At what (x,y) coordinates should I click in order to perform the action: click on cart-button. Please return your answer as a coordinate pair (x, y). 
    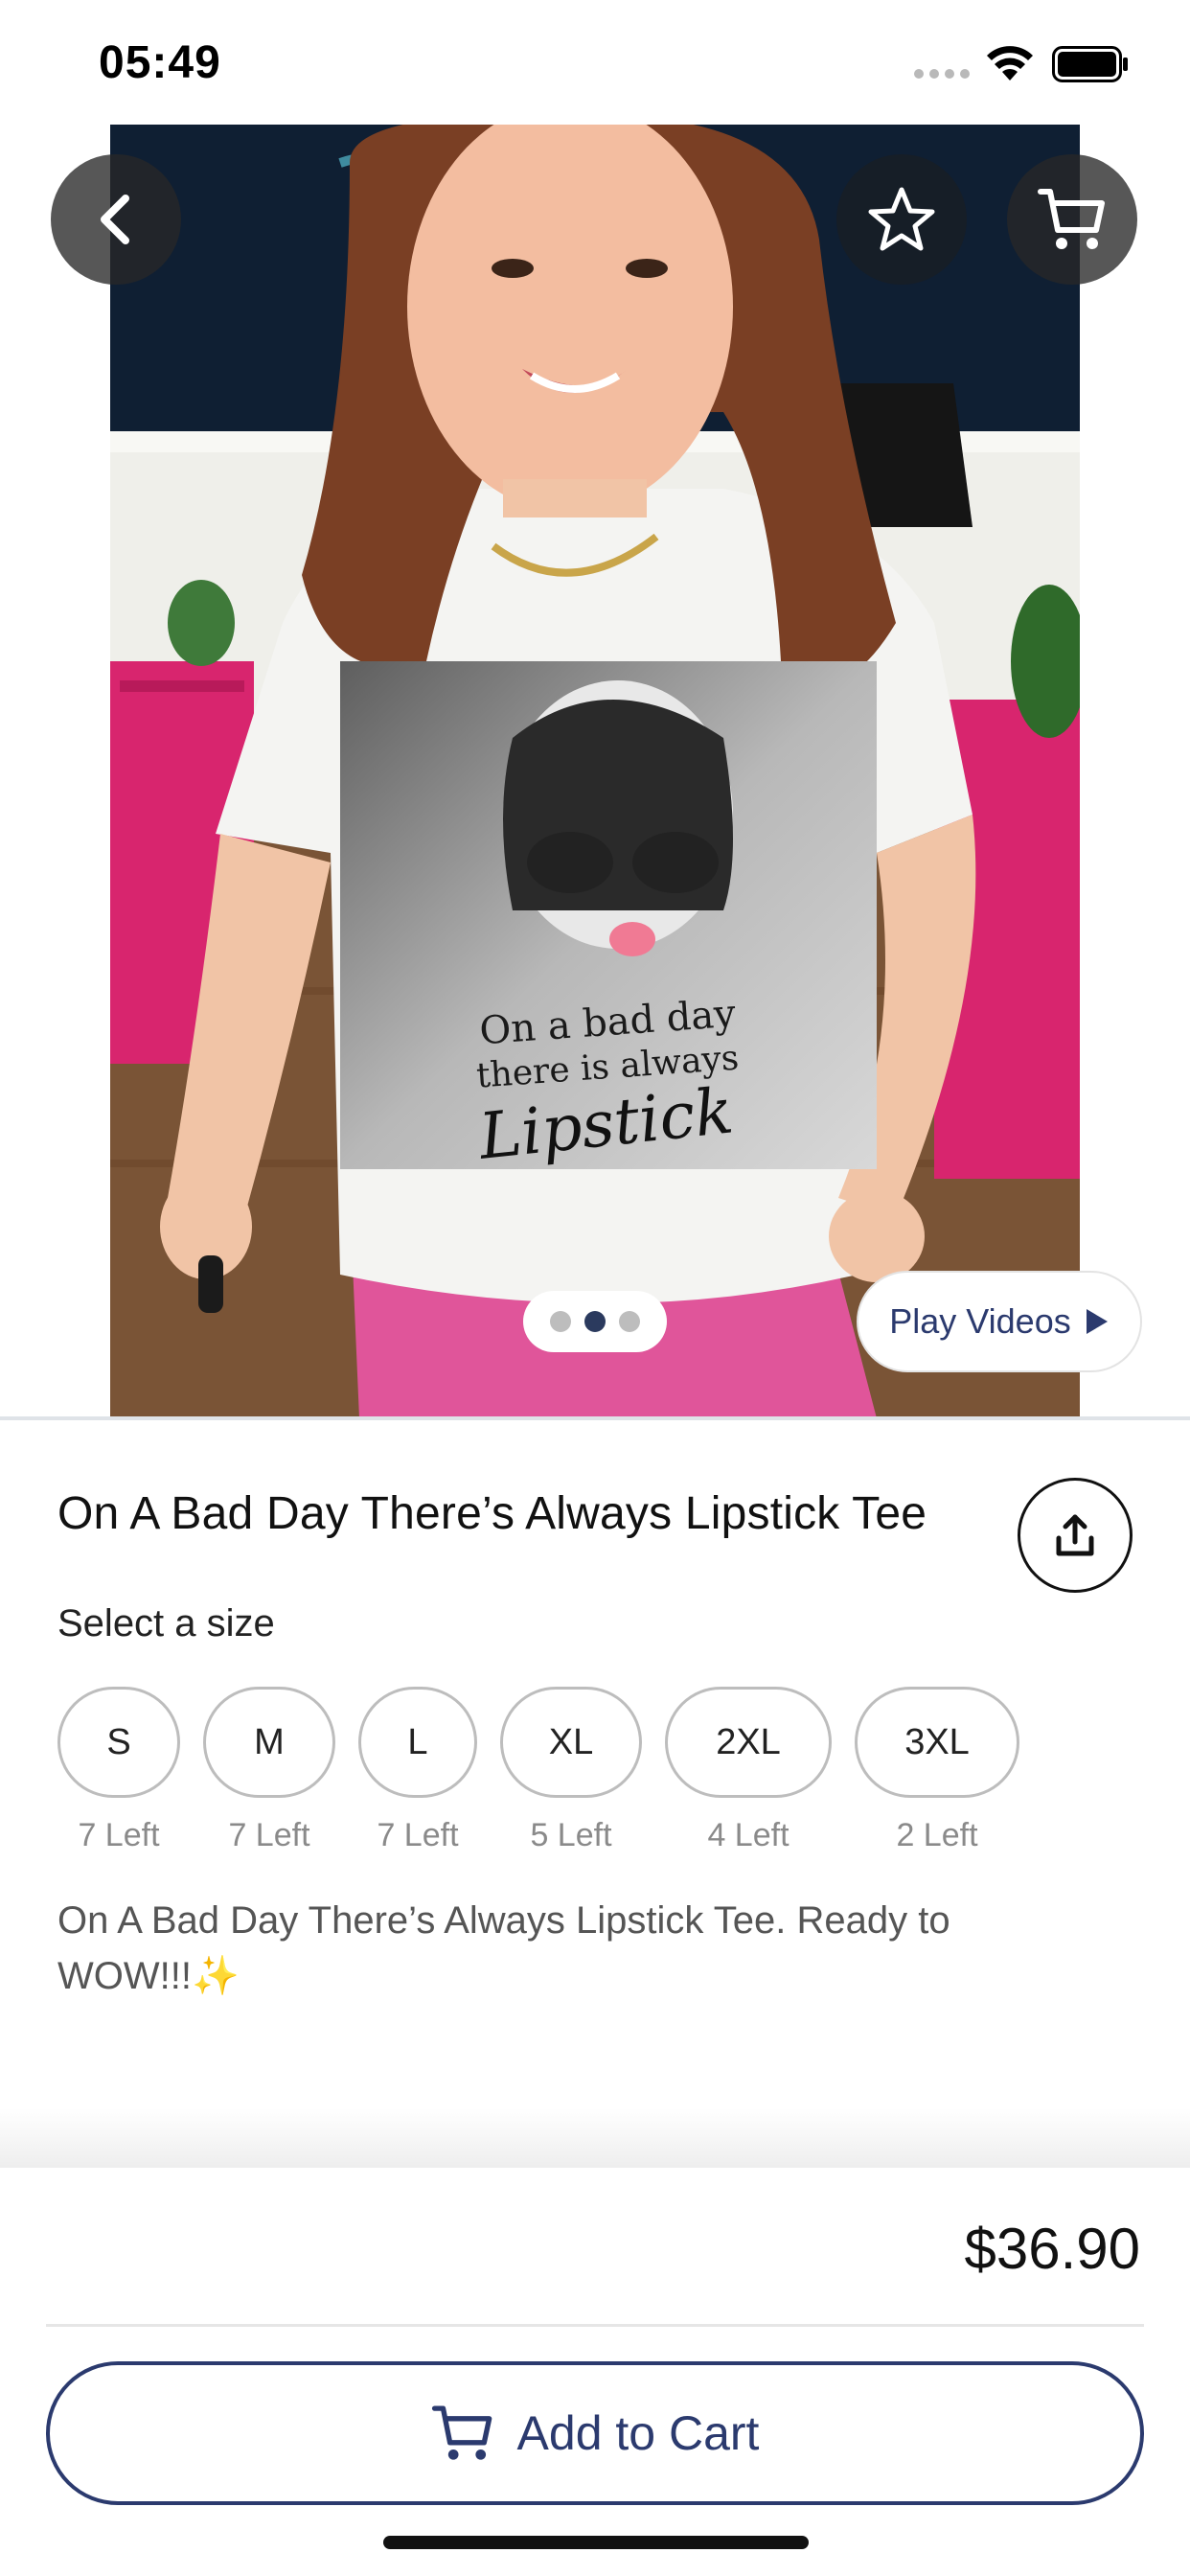
    Looking at the image, I should click on (1072, 219).